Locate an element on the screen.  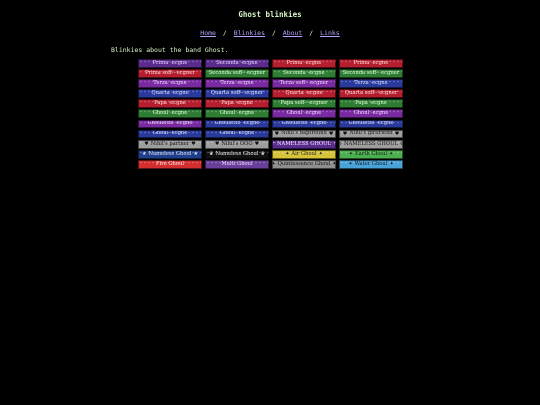
blinkie: ★ Nameless Ghoul ★ is located at coordinates (170, 154).